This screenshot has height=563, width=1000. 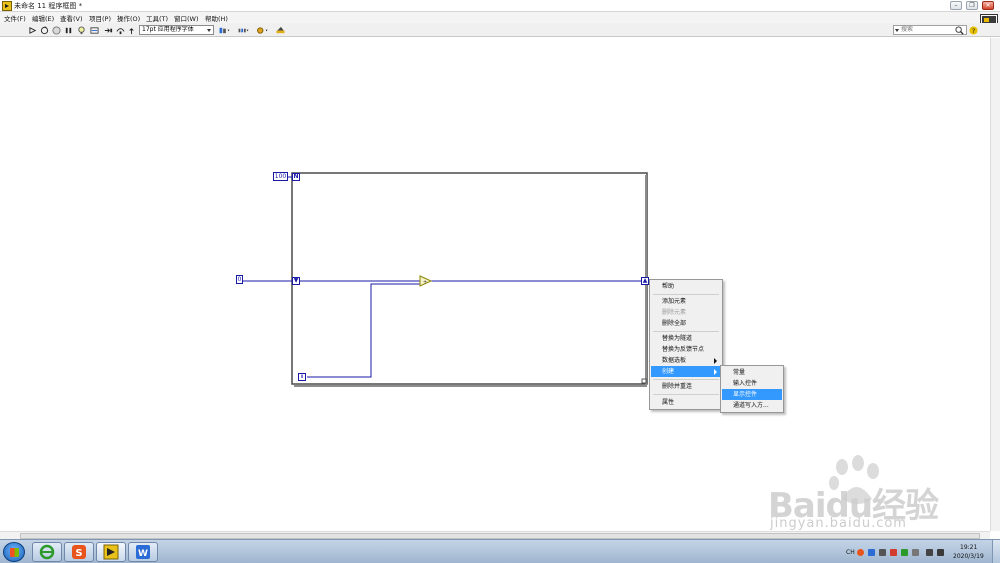 I want to click on volume-icon, so click(x=929, y=552).